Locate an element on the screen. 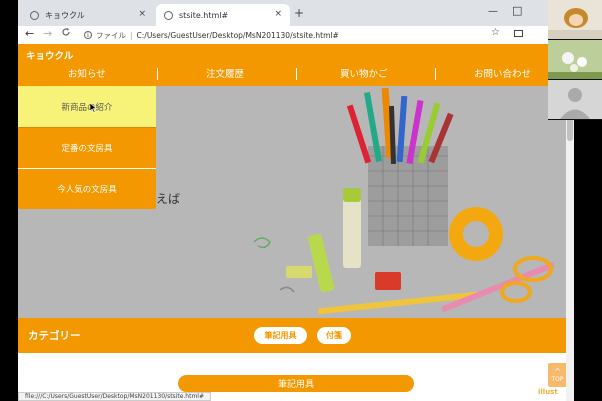 The width and height of the screenshot is (602, 401). person-video-icon is located at coordinates (575, 19).